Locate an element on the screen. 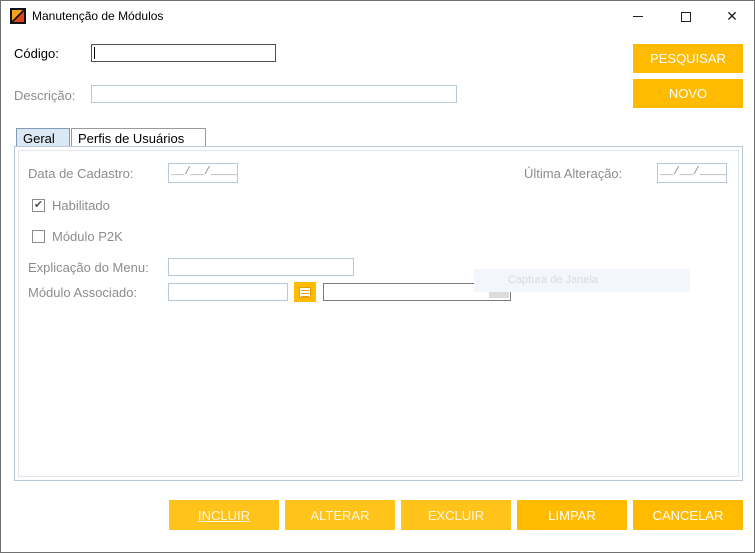 The image size is (755, 553). incluir-label: INCLUIR is located at coordinates (223, 515).